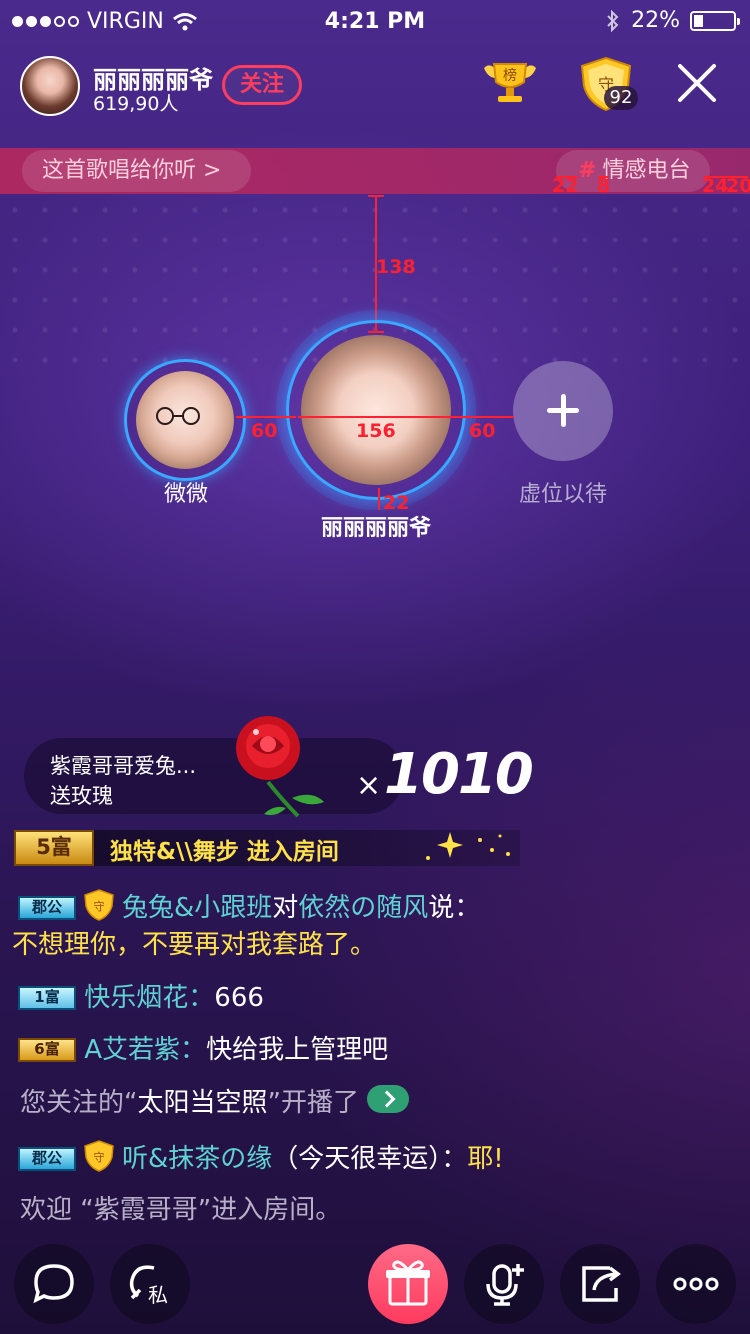 Image resolution: width=750 pixels, height=1334 pixels. I want to click on bluetooth-icon, so click(613, 20).